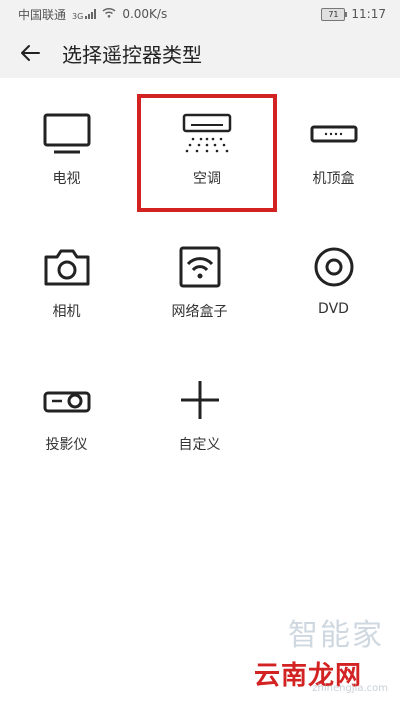  I want to click on back-button, so click(30, 53).